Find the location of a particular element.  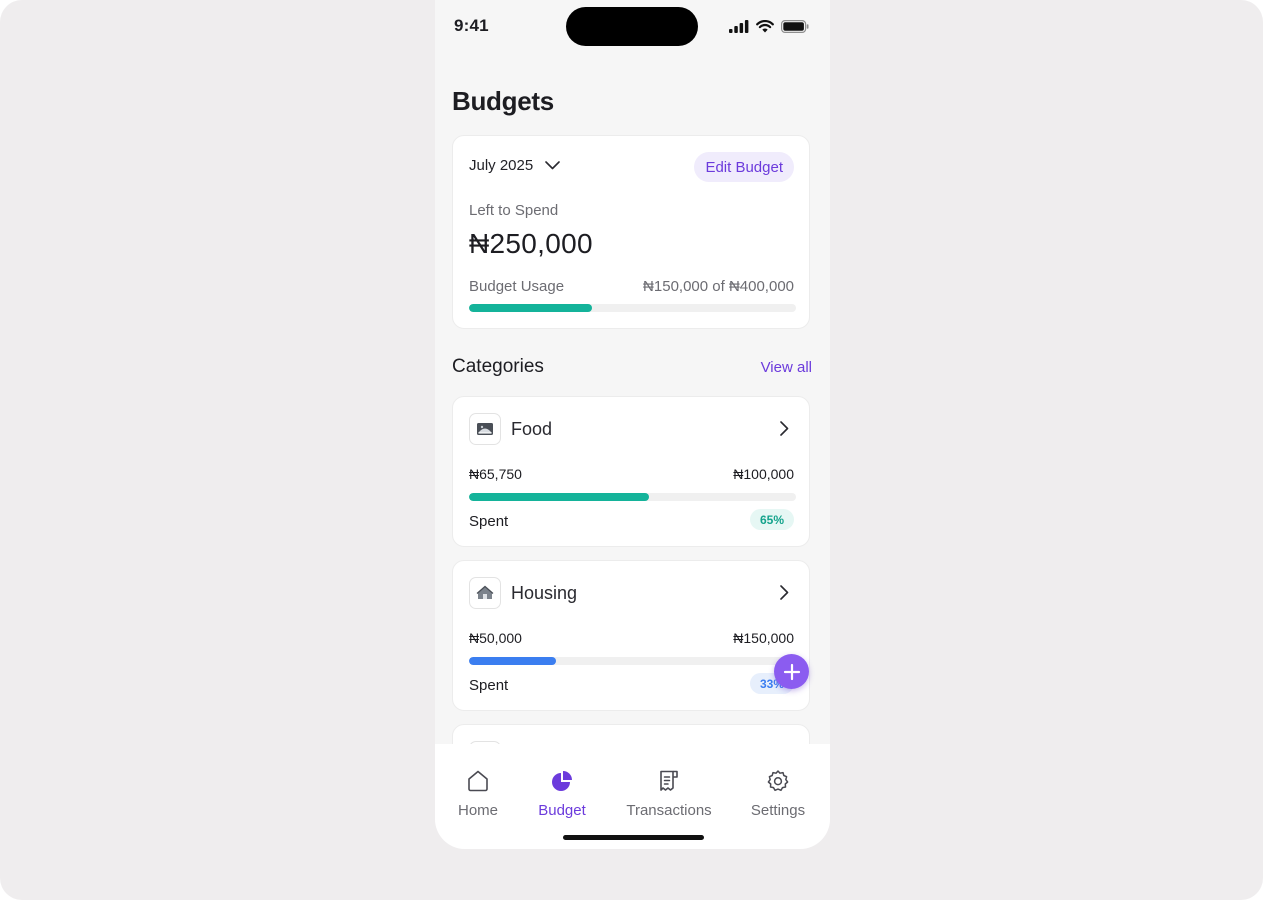

tab-transactions: Transactions is located at coordinates (669, 793).